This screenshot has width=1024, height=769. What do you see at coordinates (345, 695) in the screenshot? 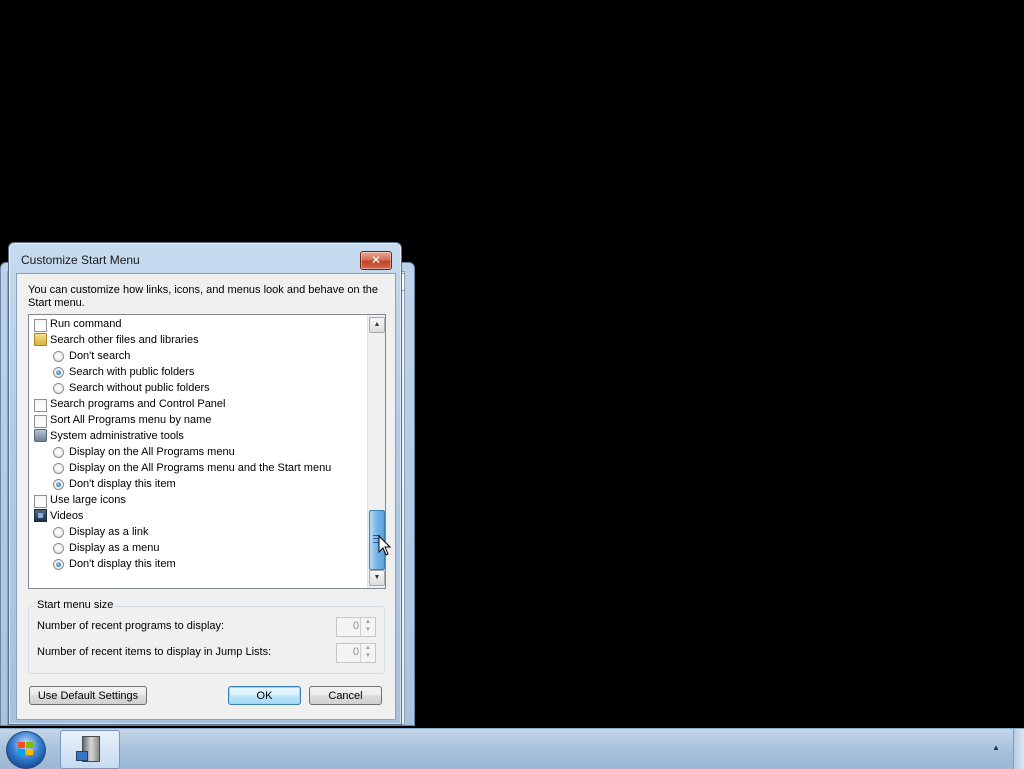
I see `cancel-button: Cancel` at bounding box center [345, 695].